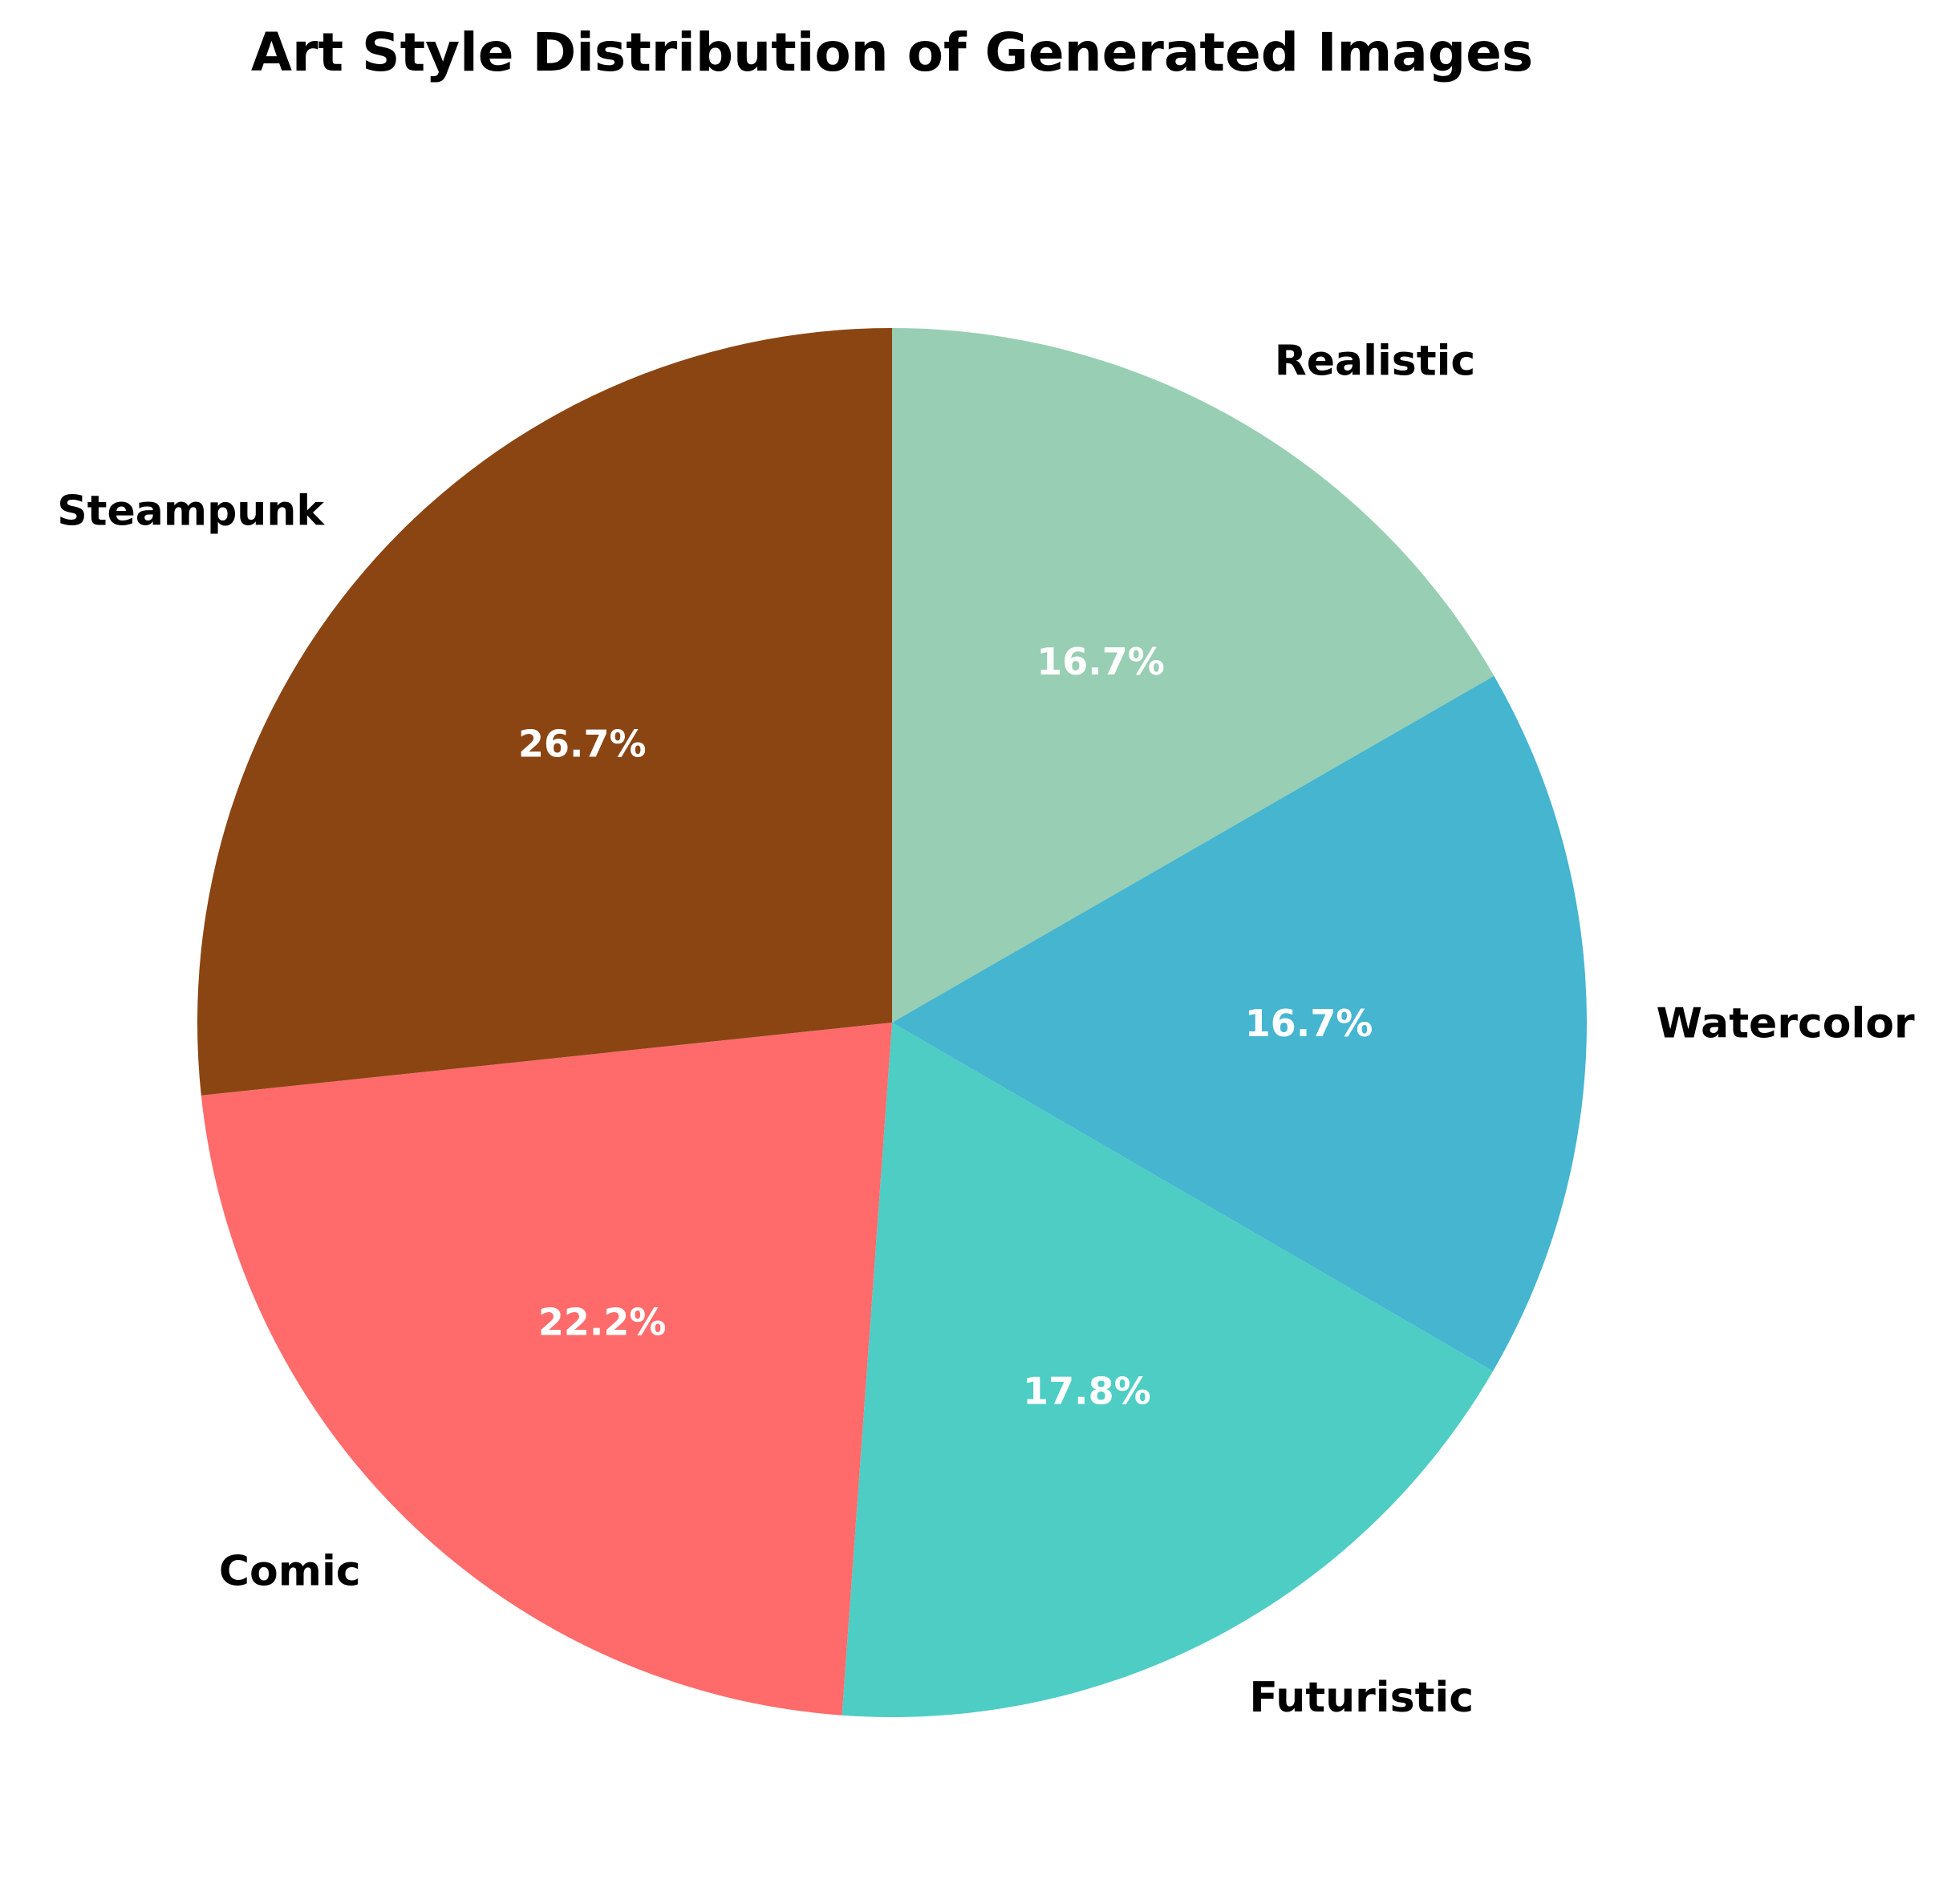 This screenshot has width=1959, height=1904. I want to click on category-label-watercolor: Watercolor, so click(1786, 1023).